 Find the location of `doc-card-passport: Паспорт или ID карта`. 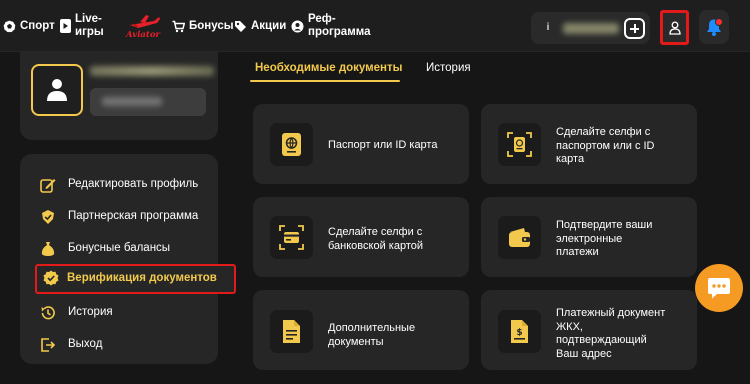

doc-card-passport: Паспорт или ID карта is located at coordinates (361, 144).